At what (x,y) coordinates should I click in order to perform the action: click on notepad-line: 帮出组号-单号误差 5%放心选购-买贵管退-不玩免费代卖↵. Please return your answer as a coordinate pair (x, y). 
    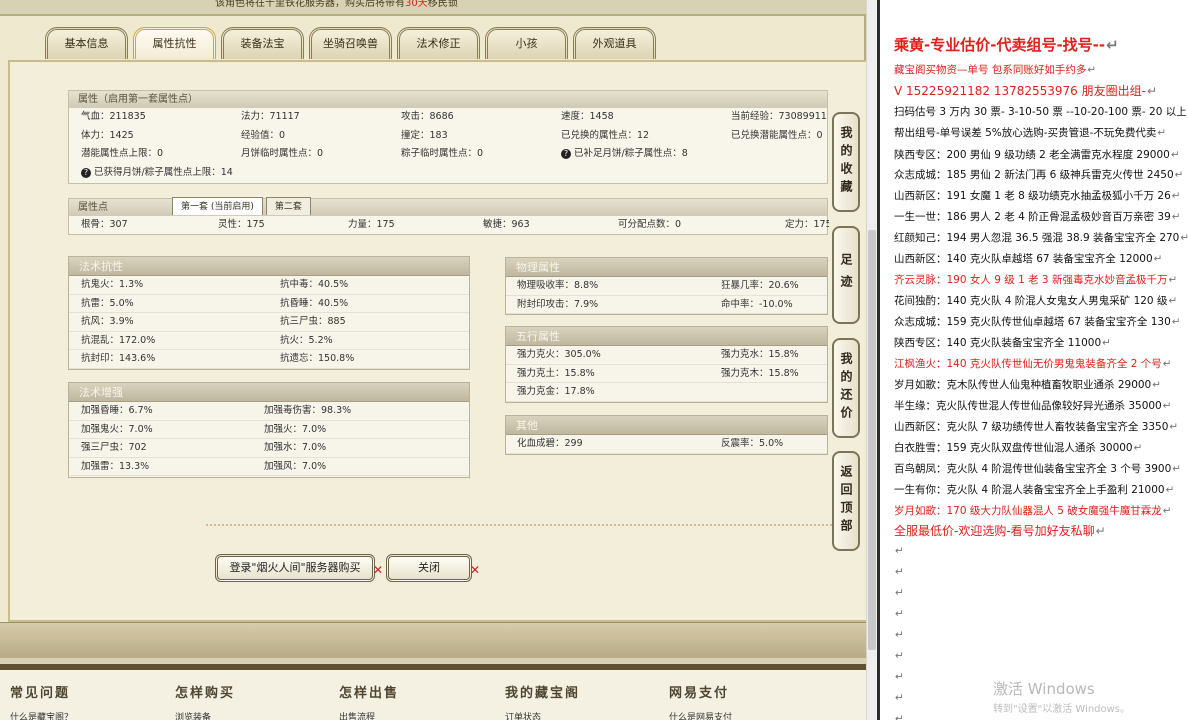
    Looking at the image, I should click on (1030, 133).